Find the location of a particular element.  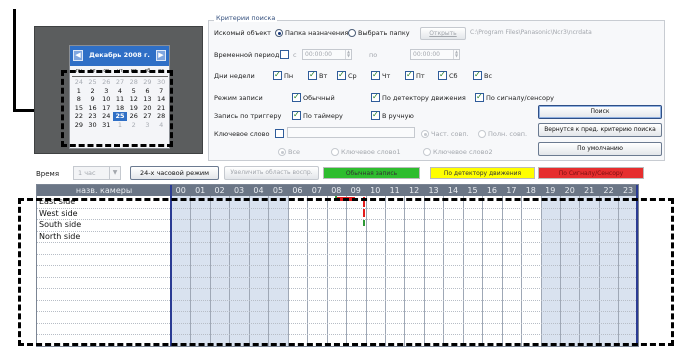

weekday-checkbox-fri is located at coordinates (409, 75).